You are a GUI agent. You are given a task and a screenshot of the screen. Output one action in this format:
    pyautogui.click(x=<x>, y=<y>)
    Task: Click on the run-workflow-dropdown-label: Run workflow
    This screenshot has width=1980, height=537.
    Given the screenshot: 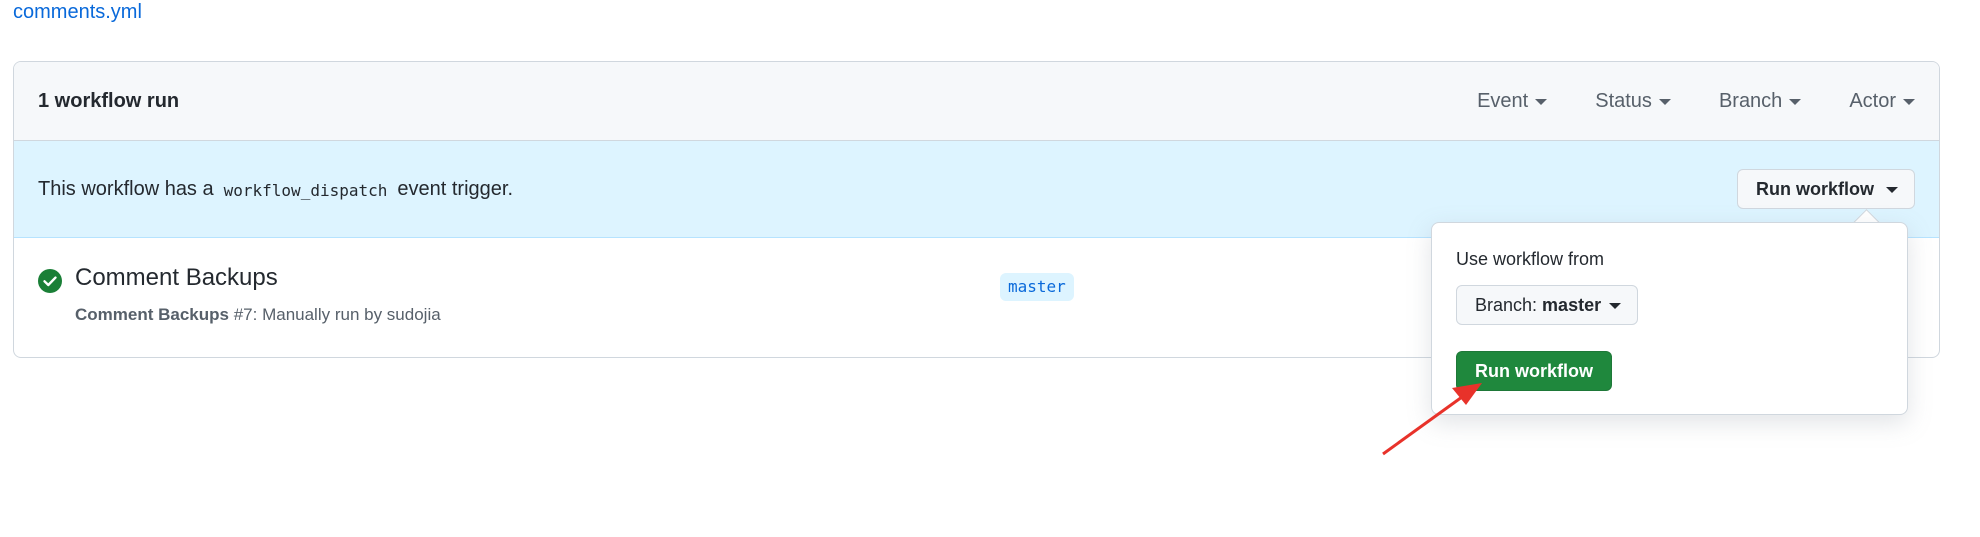 What is the action you would take?
    pyautogui.click(x=1815, y=188)
    